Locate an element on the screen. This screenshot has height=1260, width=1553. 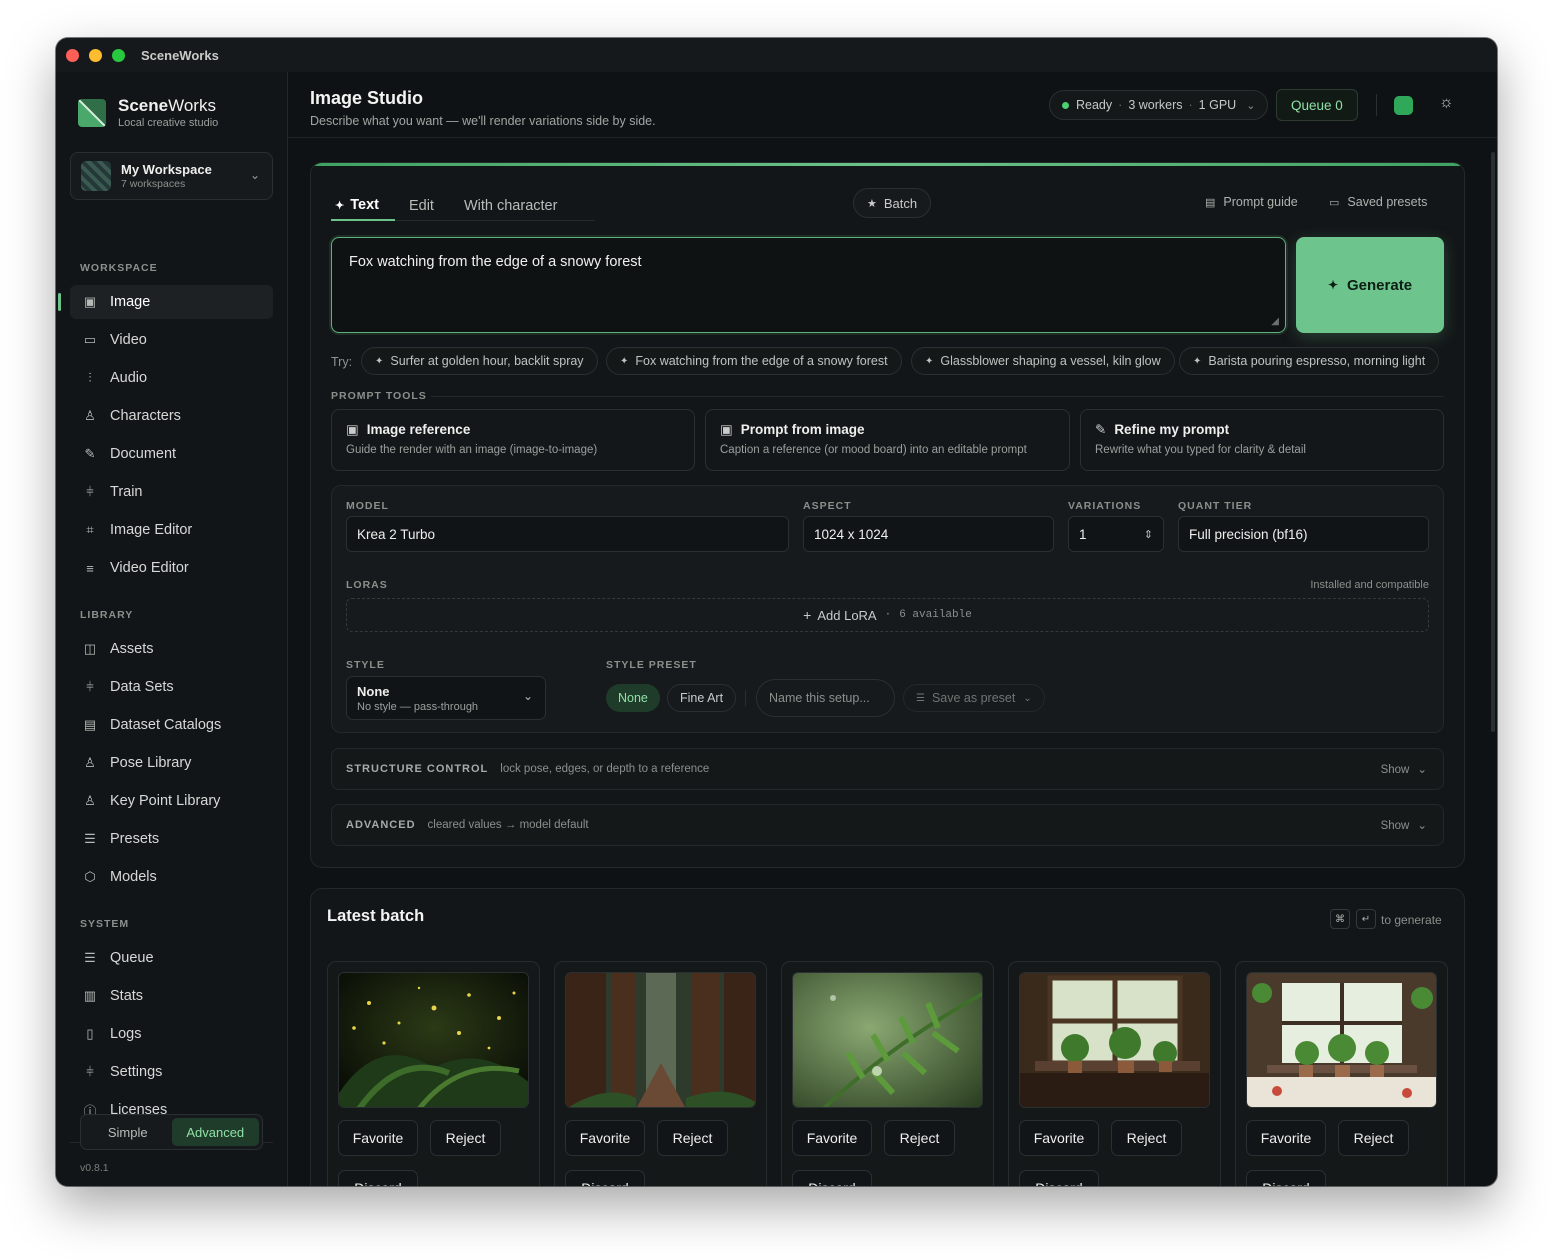
generate-button: ✦ Generate is located at coordinates (1370, 285).